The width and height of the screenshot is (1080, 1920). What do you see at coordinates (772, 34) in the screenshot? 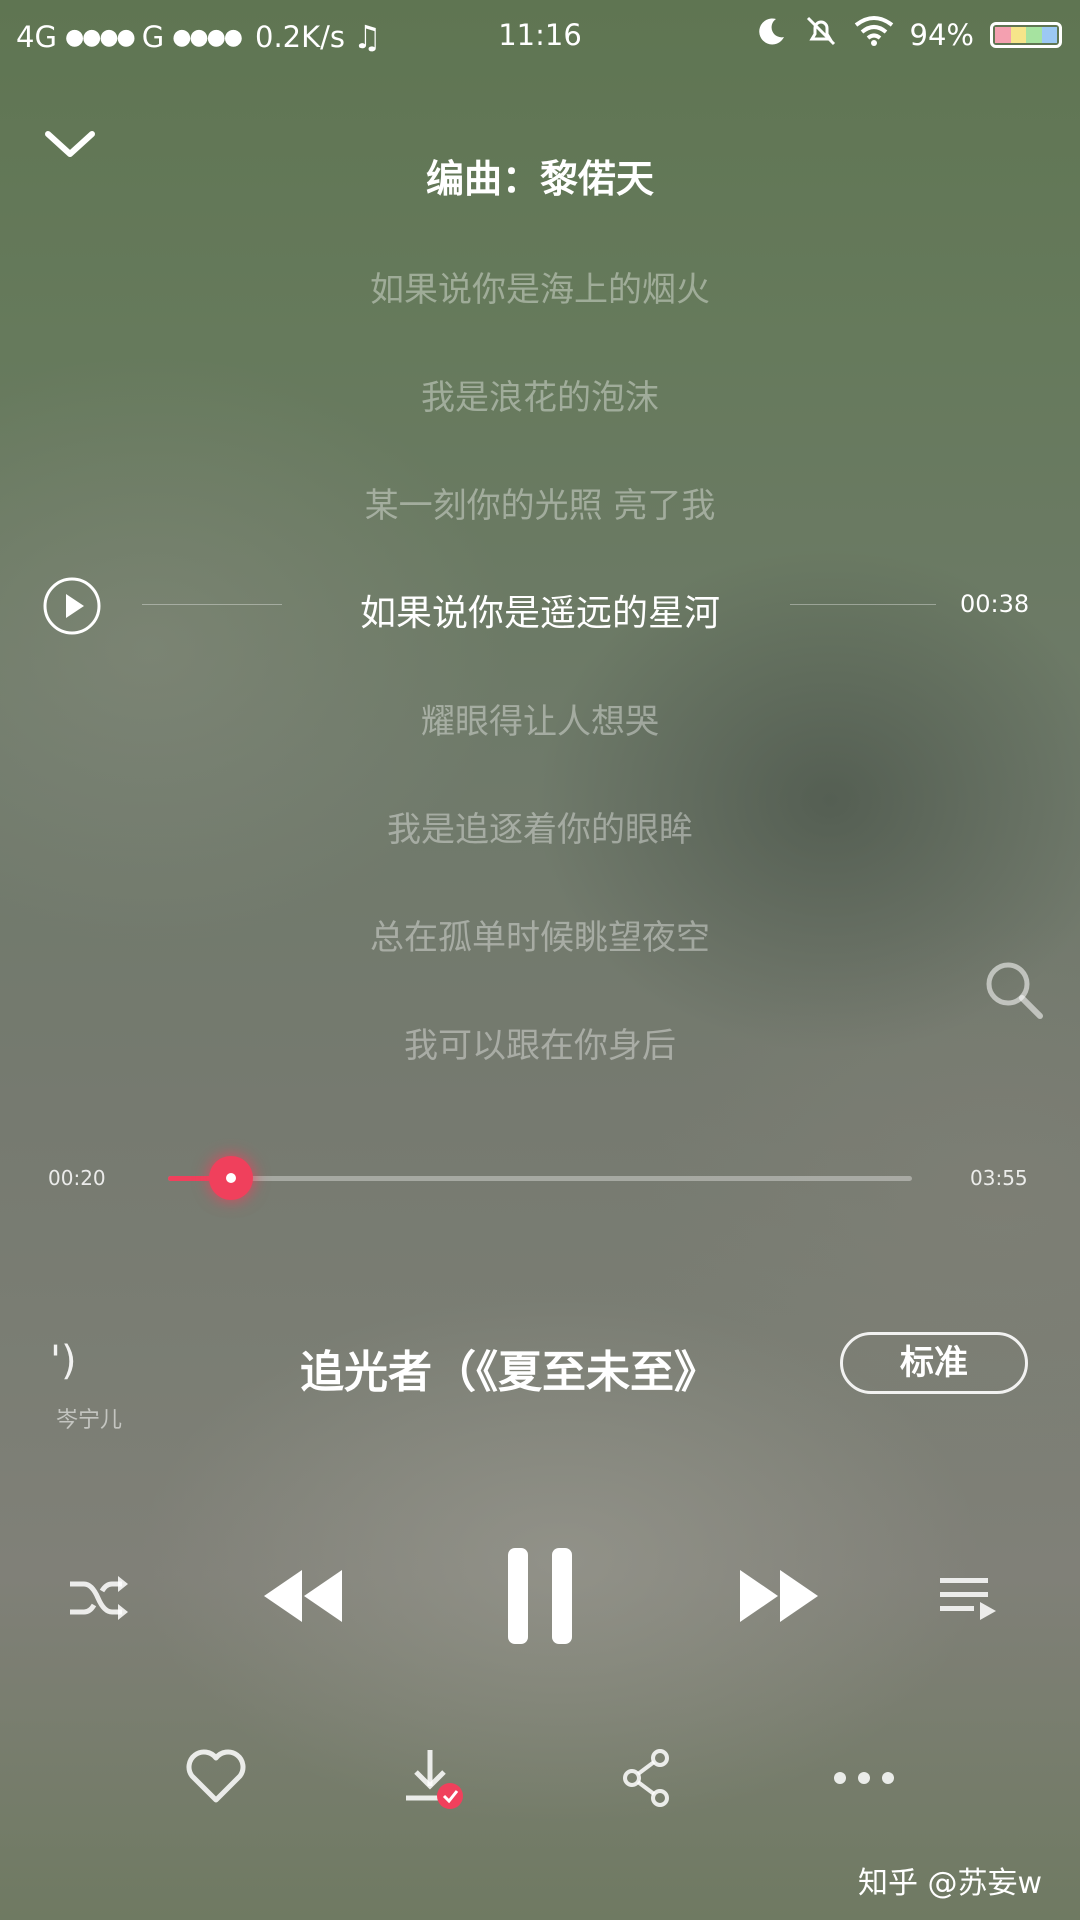
I see `moon-icon` at bounding box center [772, 34].